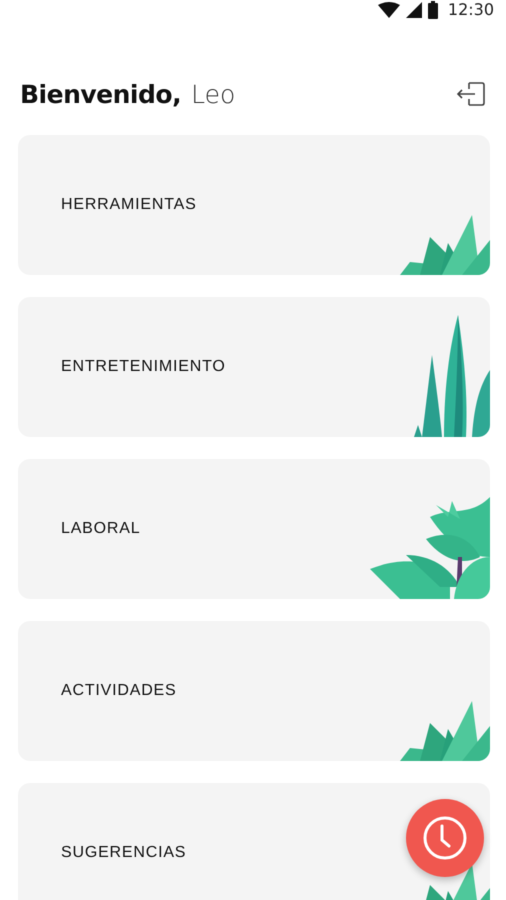 The height and width of the screenshot is (900, 506). Describe the element at coordinates (471, 9) in the screenshot. I see `clock-time: 12:30` at that location.